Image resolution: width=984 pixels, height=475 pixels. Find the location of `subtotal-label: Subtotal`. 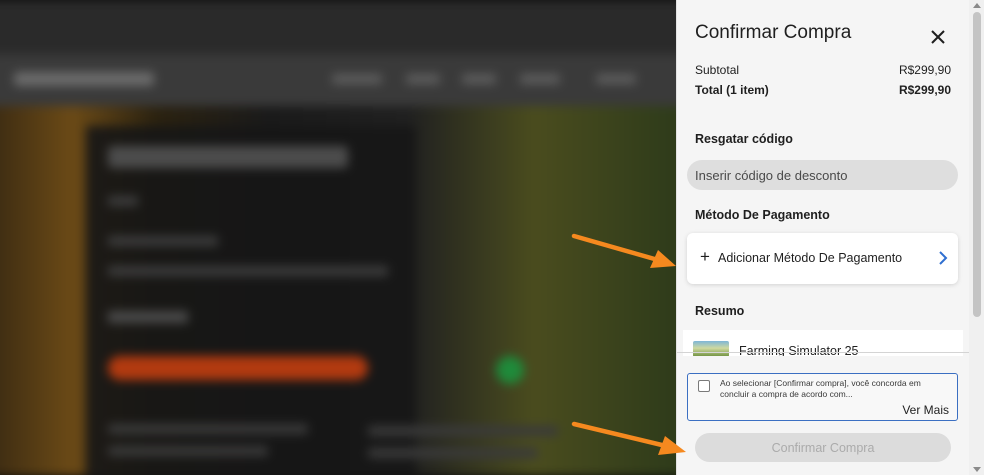

subtotal-label: Subtotal is located at coordinates (717, 70).